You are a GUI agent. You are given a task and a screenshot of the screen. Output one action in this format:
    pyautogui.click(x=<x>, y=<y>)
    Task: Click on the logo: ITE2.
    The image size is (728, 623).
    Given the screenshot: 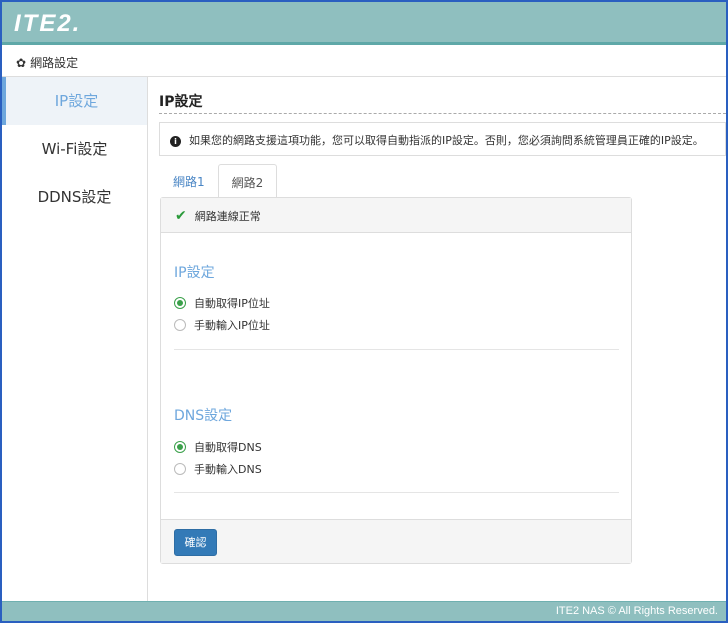 What is the action you would take?
    pyautogui.click(x=48, y=23)
    